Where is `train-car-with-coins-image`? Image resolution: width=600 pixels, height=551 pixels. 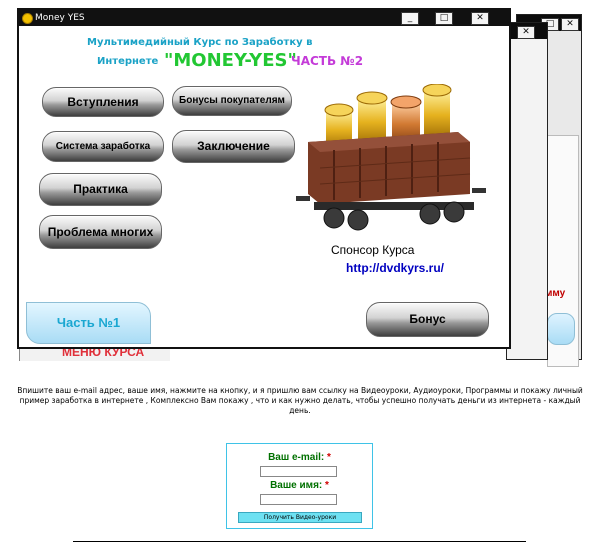 train-car-with-coins-image is located at coordinates (391, 157).